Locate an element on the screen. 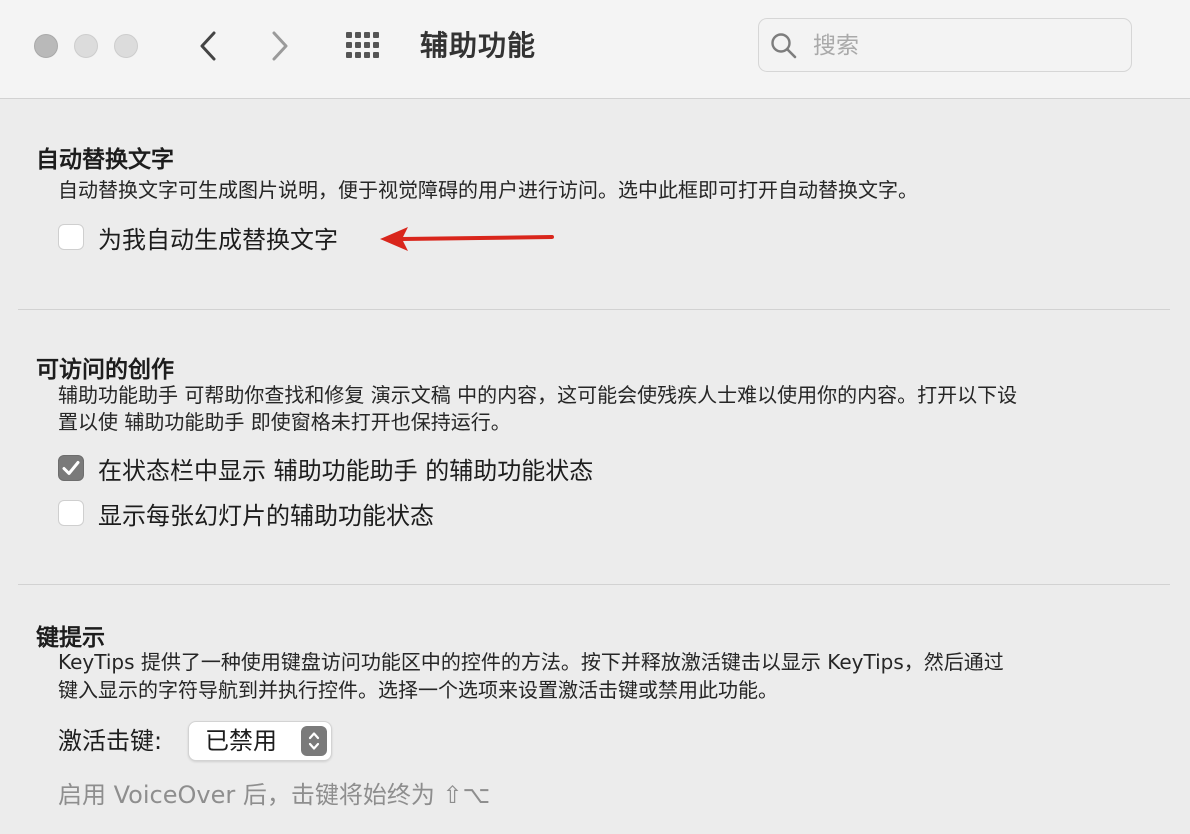 The width and height of the screenshot is (1190, 834). auto-alt-text-label: 为我自动生成替换文字 is located at coordinates (218, 239).